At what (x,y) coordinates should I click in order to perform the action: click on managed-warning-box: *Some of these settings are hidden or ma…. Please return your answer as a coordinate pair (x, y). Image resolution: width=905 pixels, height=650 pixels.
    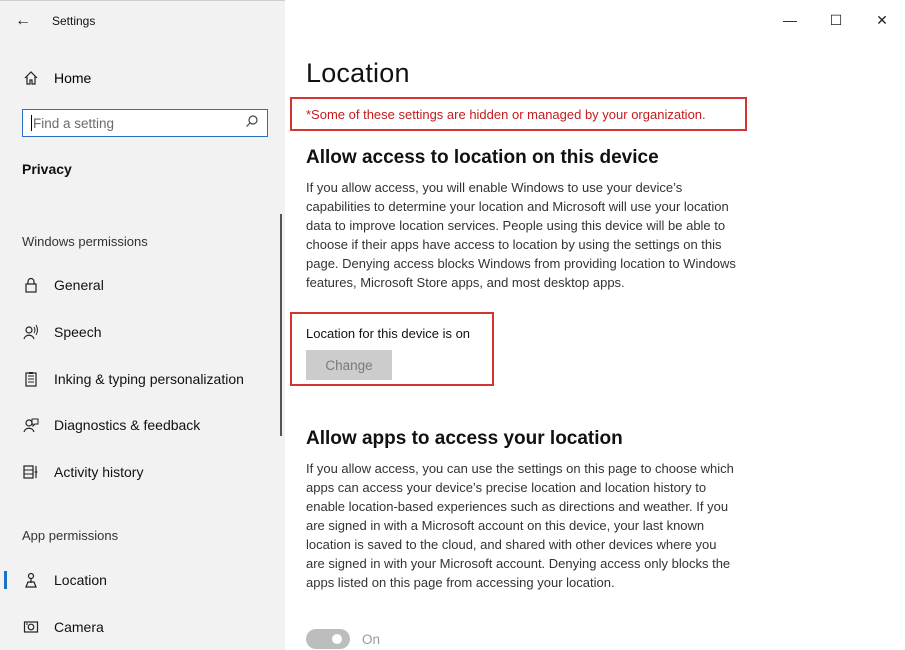
    Looking at the image, I should click on (518, 114).